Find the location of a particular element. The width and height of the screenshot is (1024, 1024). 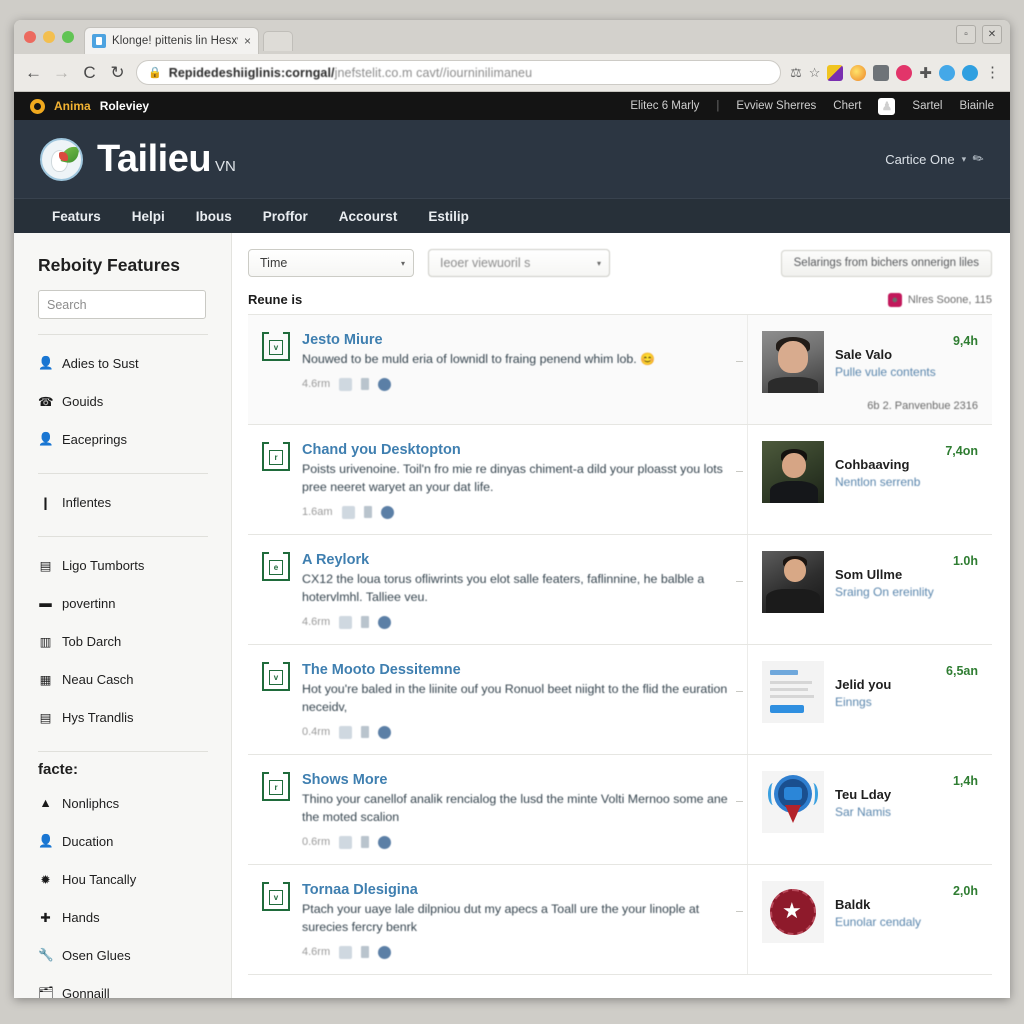

aside-sublink: Sraing On ereinlity is located at coordinates (888, 592).